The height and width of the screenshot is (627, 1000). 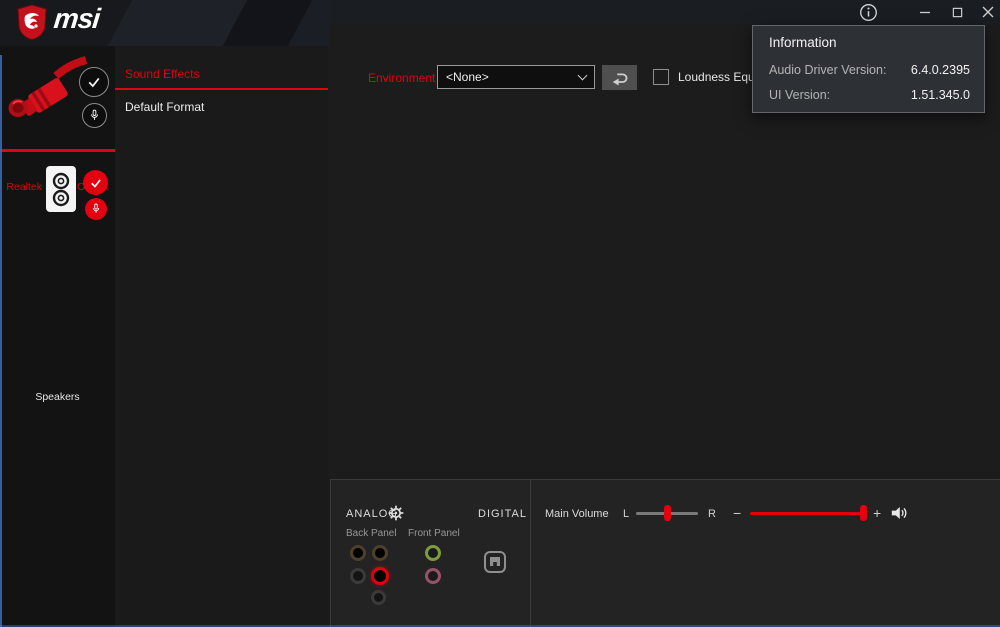 What do you see at coordinates (737, 513) in the screenshot?
I see `volume-minus-button: −` at bounding box center [737, 513].